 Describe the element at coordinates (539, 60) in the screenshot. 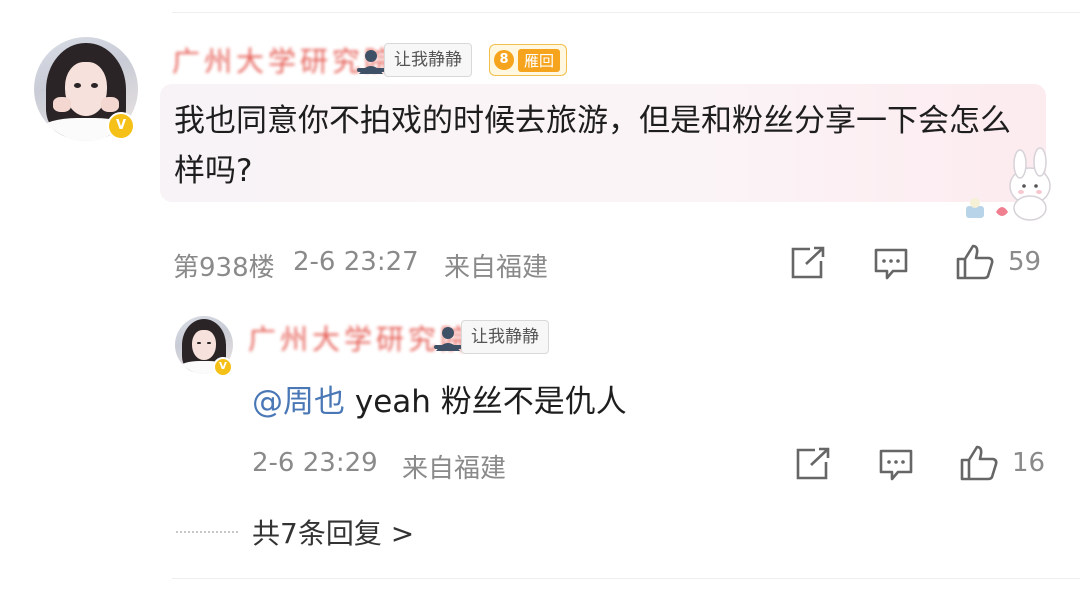

I see `level-label: 雁回` at that location.